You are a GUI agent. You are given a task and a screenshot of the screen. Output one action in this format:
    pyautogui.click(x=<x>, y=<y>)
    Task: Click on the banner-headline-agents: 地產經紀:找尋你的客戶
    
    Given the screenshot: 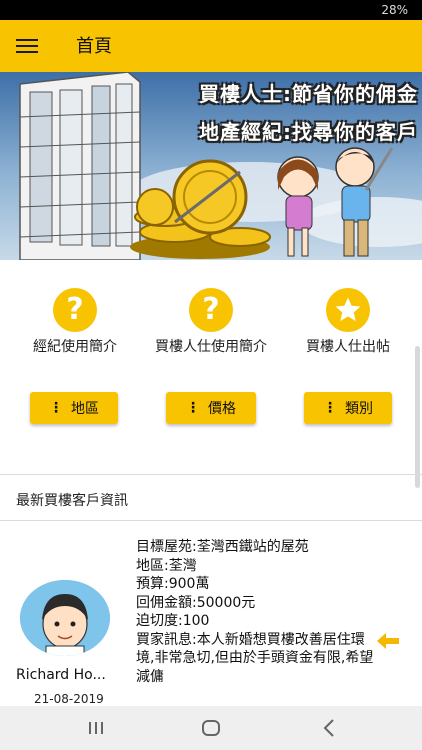 What is the action you would take?
    pyautogui.click(x=308, y=132)
    